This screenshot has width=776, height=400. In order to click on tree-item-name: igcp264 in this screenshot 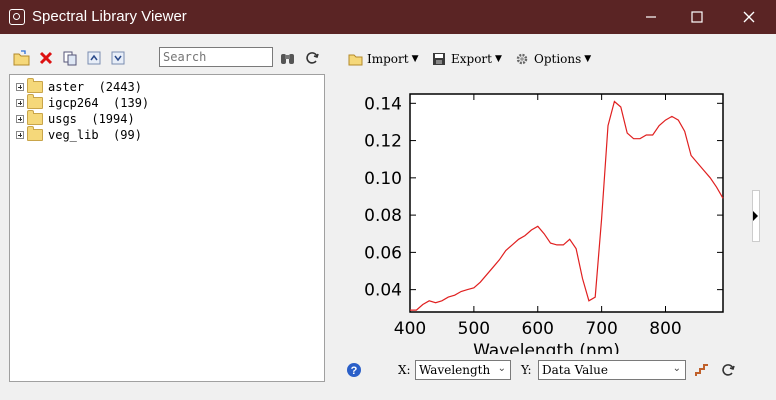, I will do `click(73, 103)`.